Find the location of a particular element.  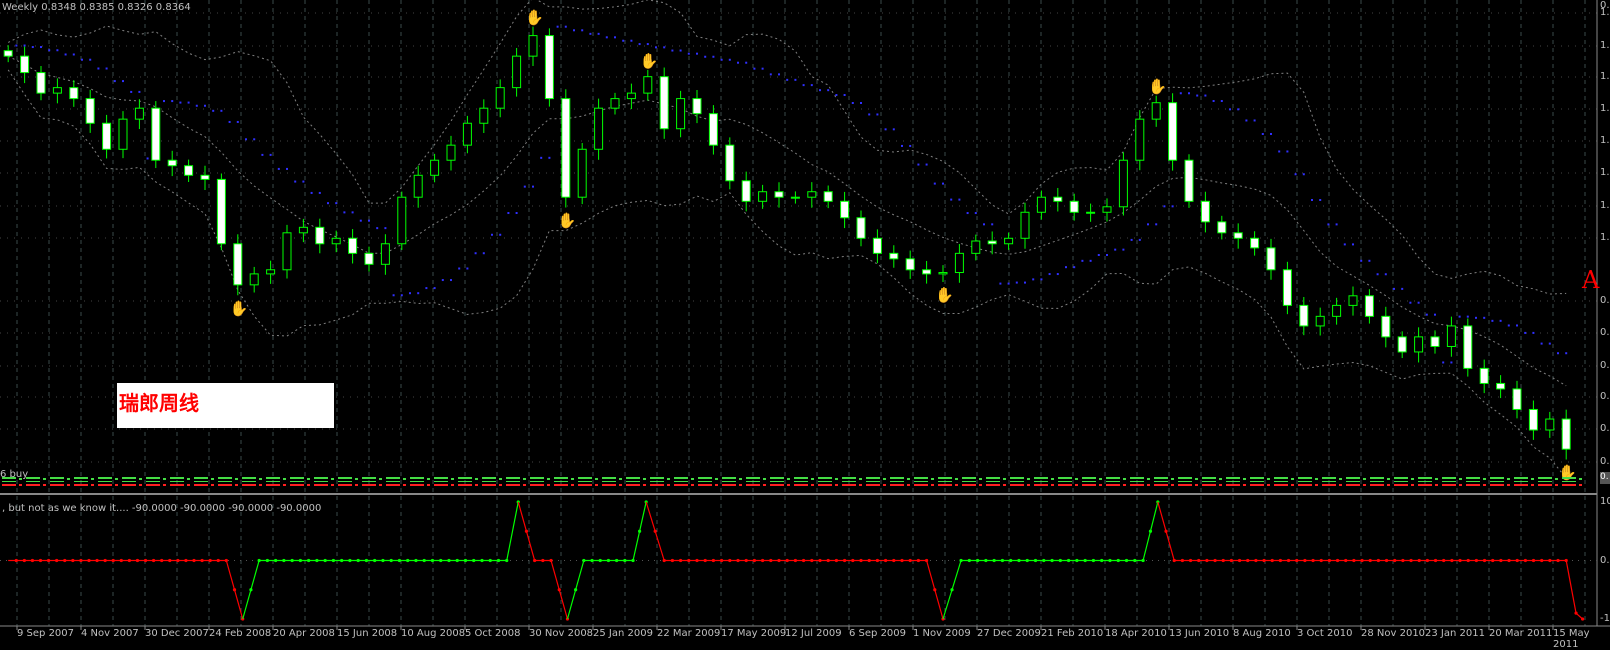

fractal-down-hand-icon: ✋ is located at coordinates (944, 295).